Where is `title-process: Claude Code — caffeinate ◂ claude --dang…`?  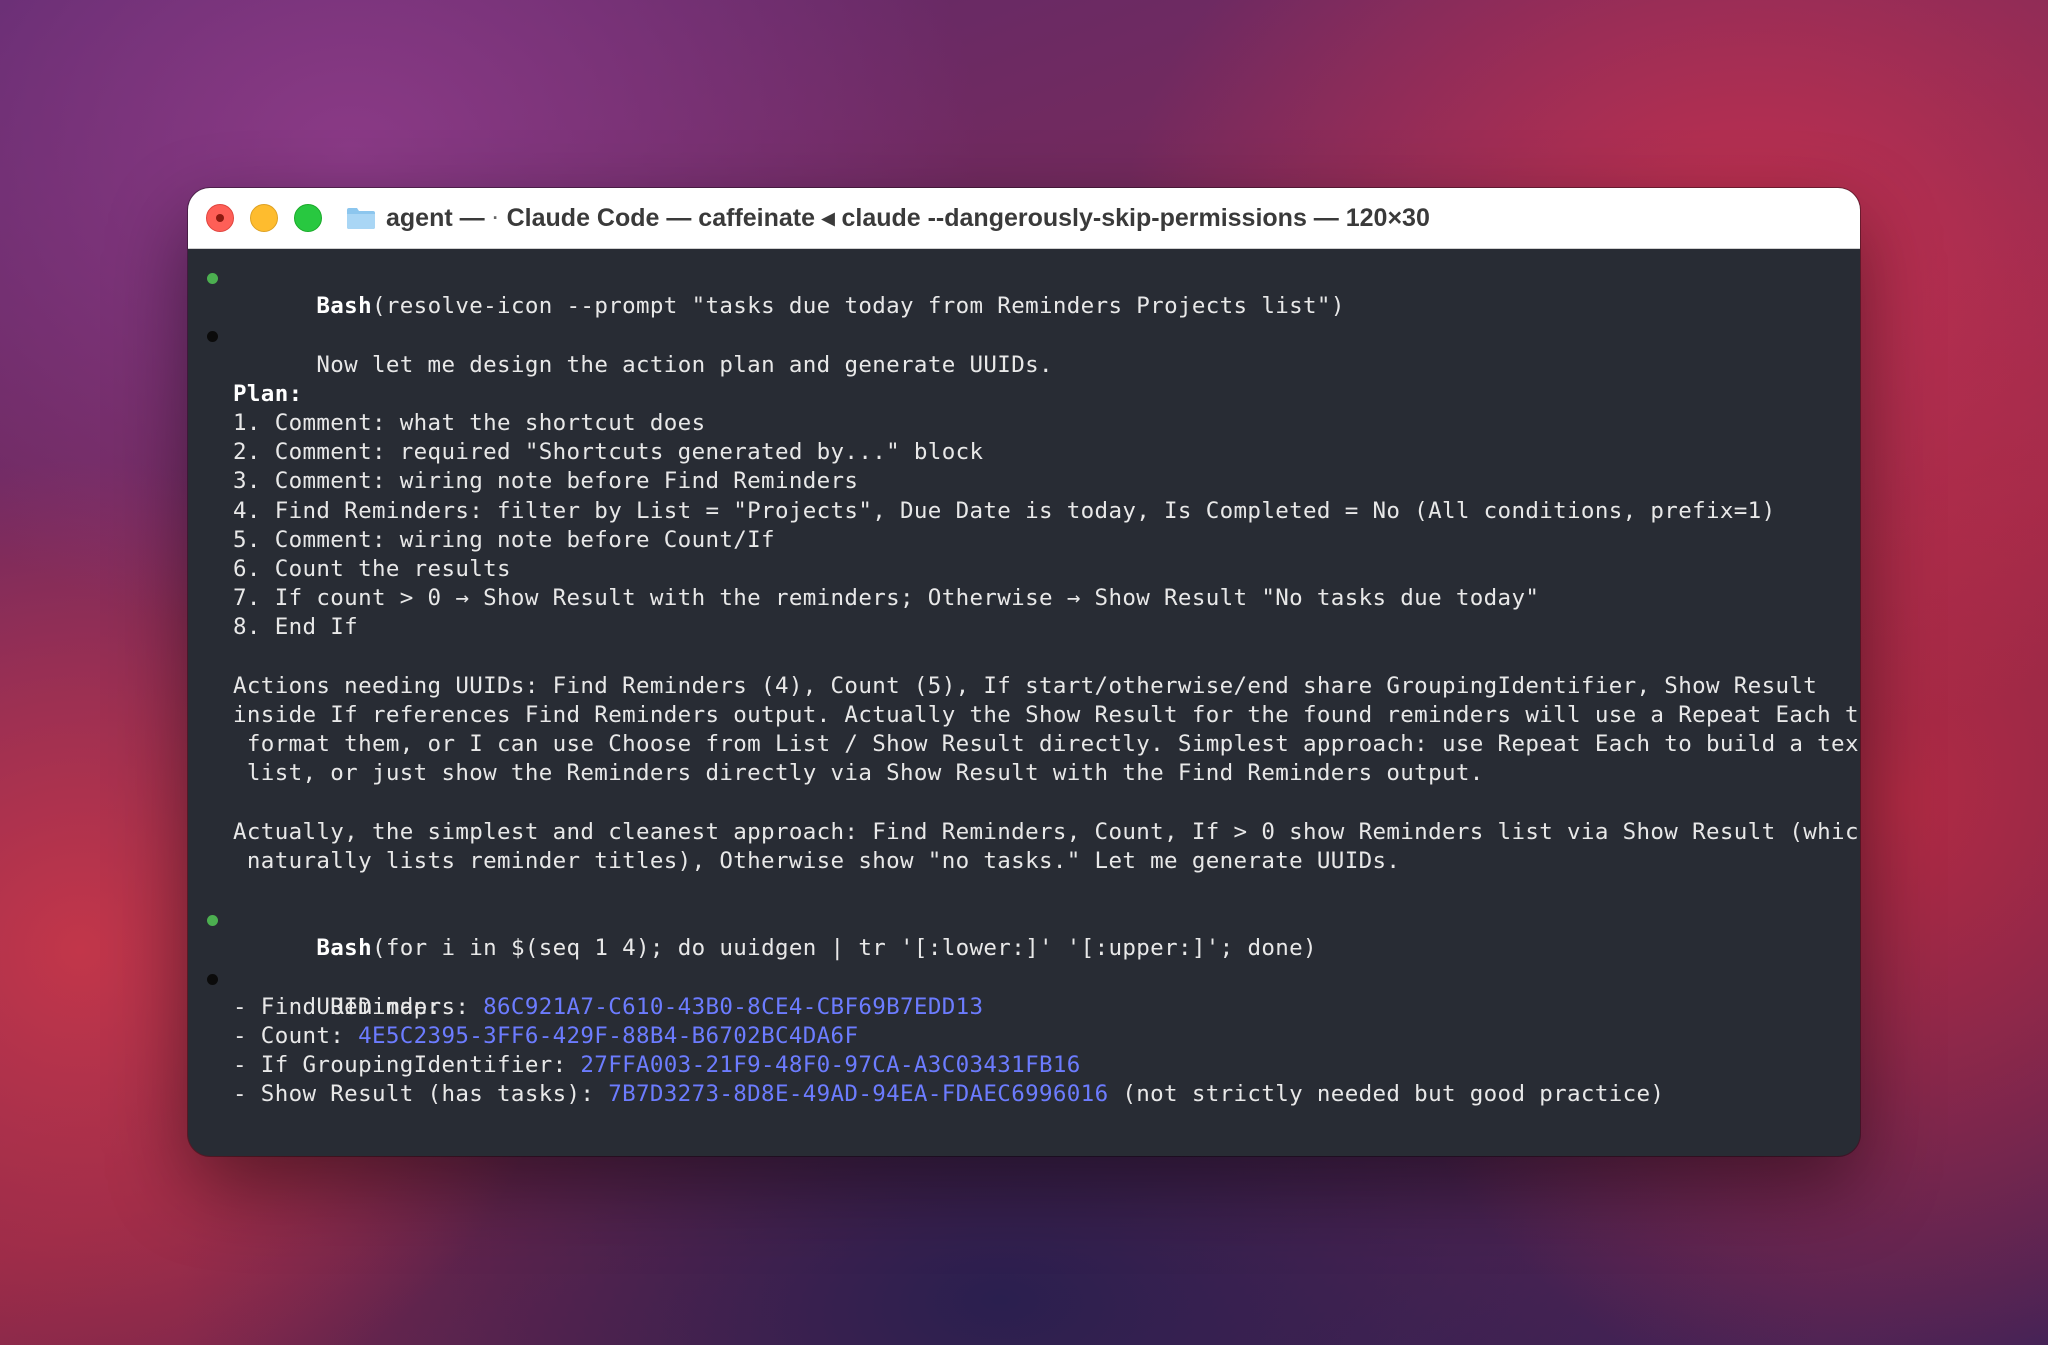 title-process: Claude Code — caffeinate ◂ claude --dang… is located at coordinates (968, 218).